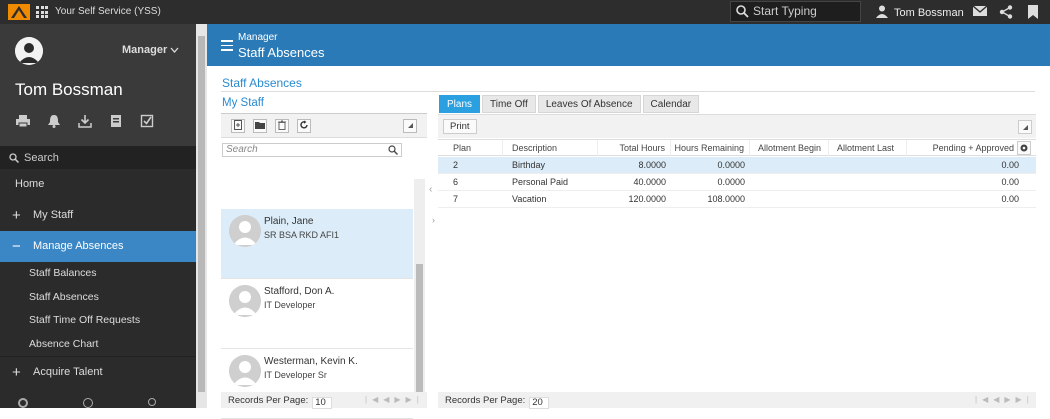 This screenshot has height=419, width=1050. I want to click on document-icon, so click(117, 122).